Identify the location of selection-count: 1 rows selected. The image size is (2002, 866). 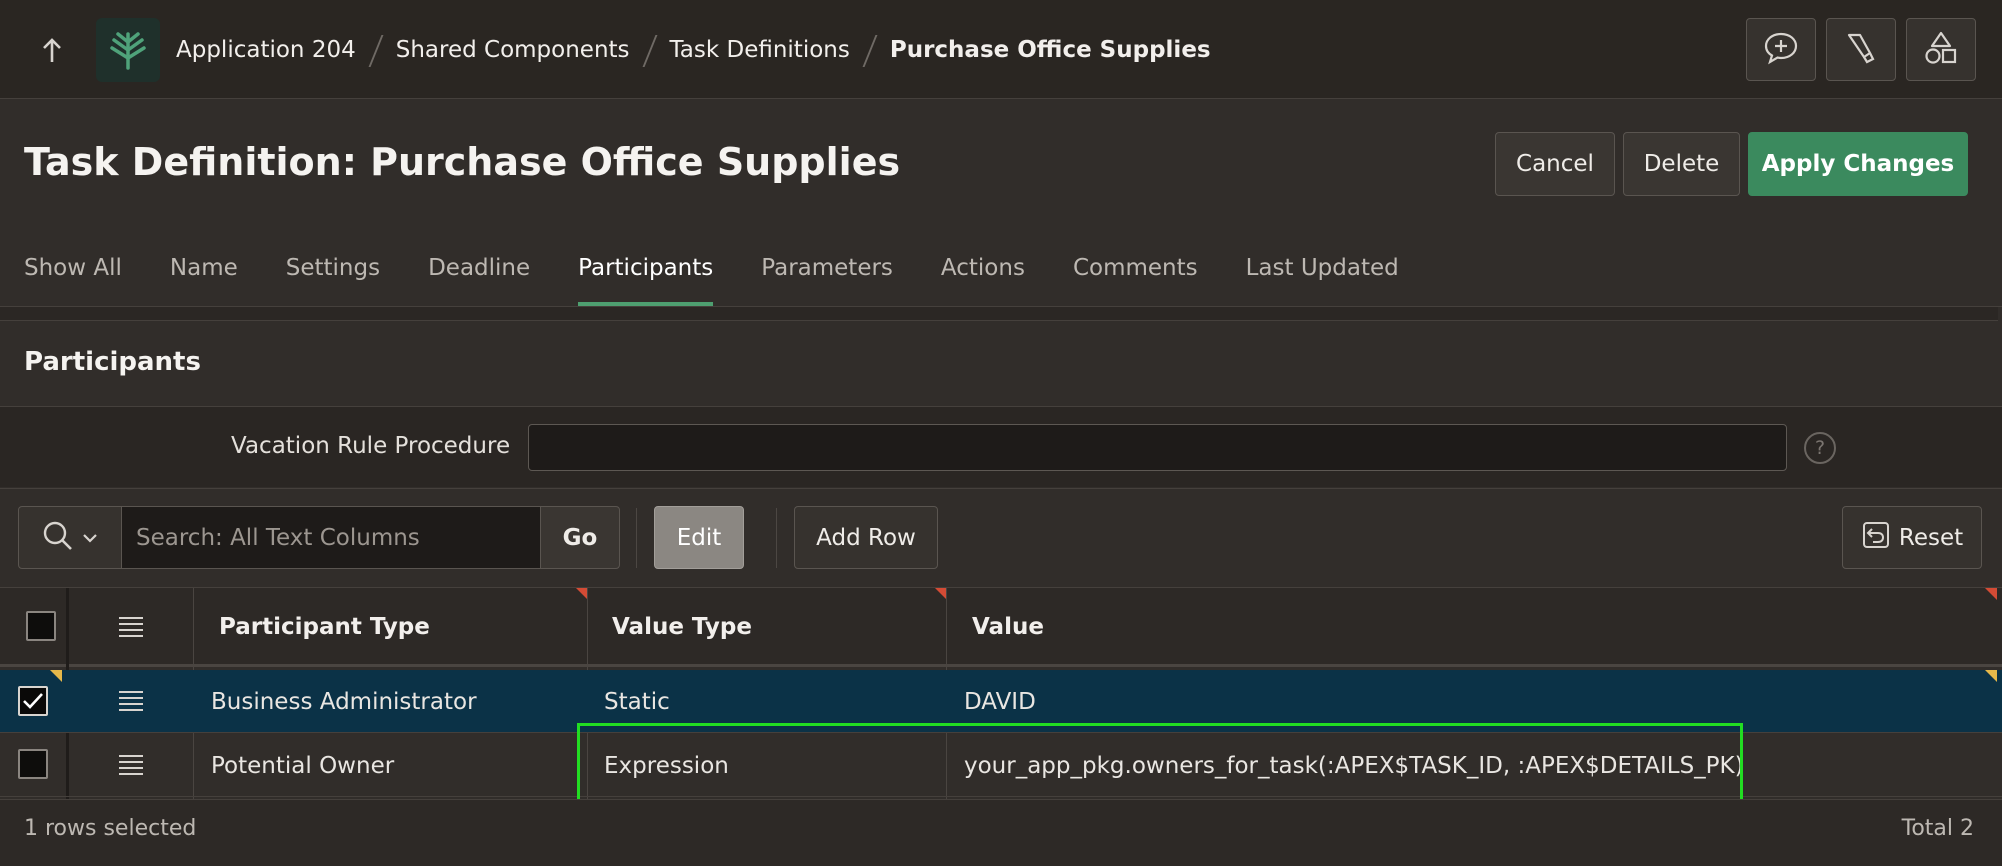
(110, 828).